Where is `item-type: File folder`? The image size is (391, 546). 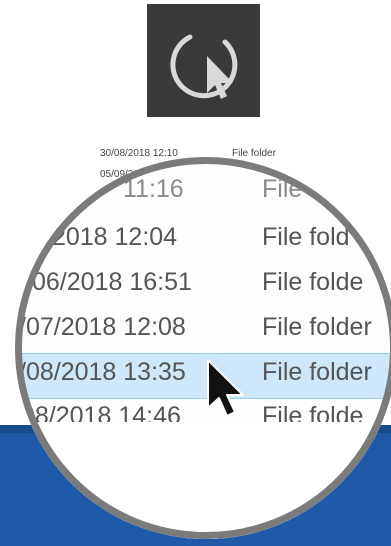
item-type: File folder is located at coordinates (254, 153).